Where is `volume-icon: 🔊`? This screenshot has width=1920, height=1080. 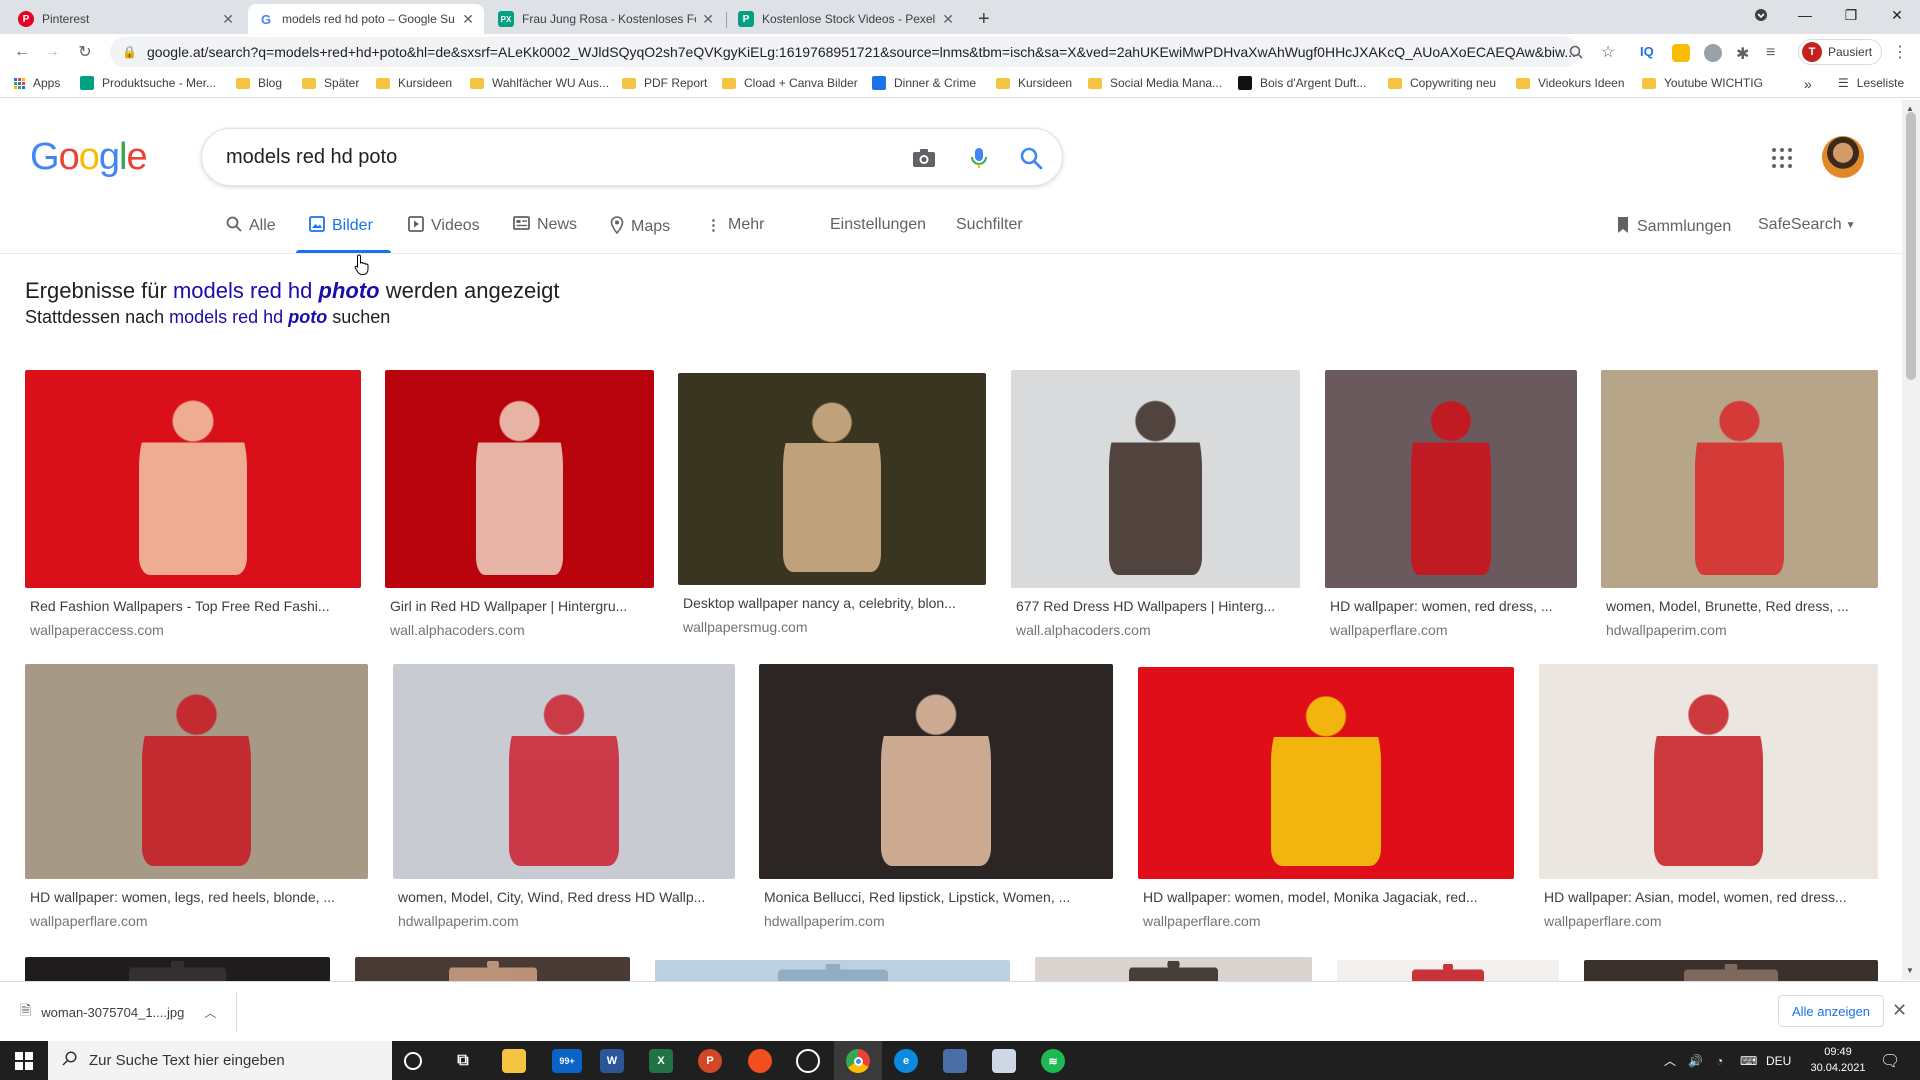 volume-icon: 🔊 is located at coordinates (1695, 1060).